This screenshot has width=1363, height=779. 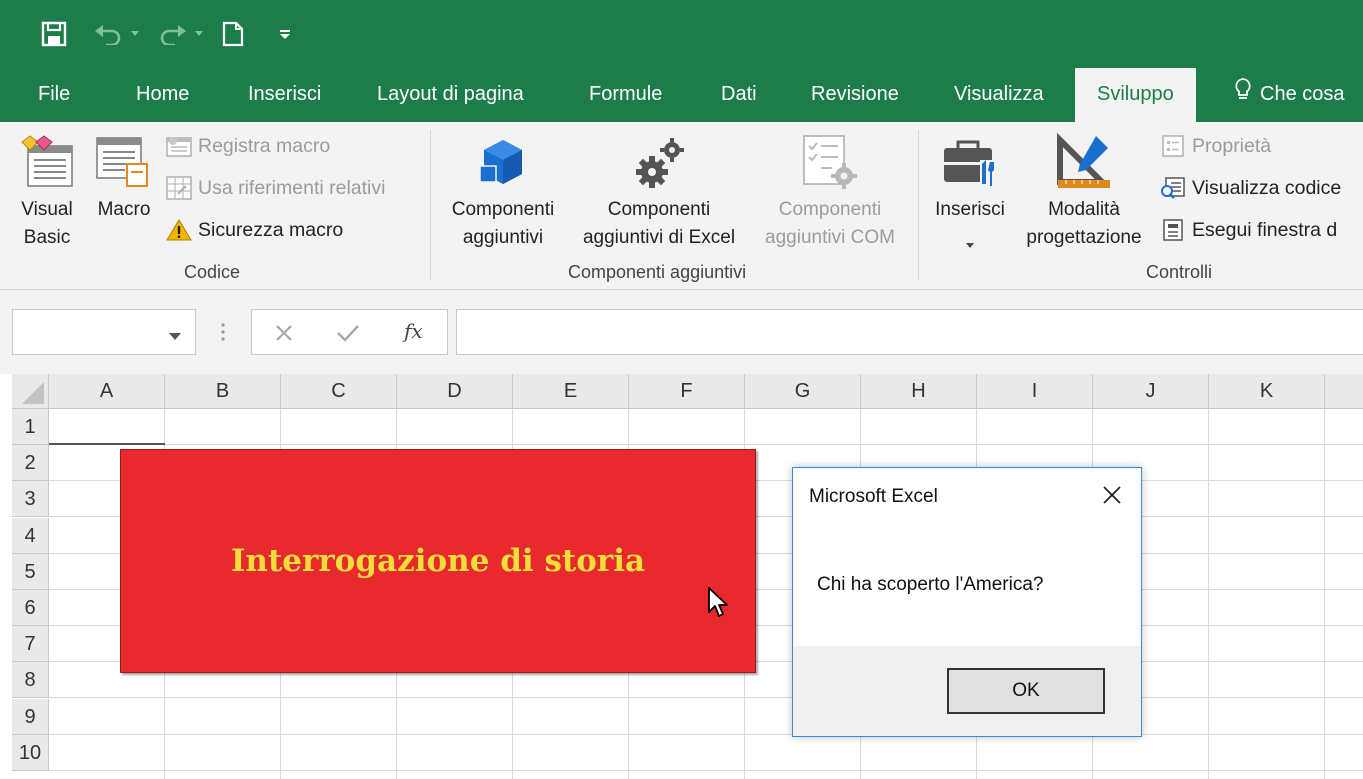 What do you see at coordinates (1086, 163) in the screenshot?
I see `design-mode-icon` at bounding box center [1086, 163].